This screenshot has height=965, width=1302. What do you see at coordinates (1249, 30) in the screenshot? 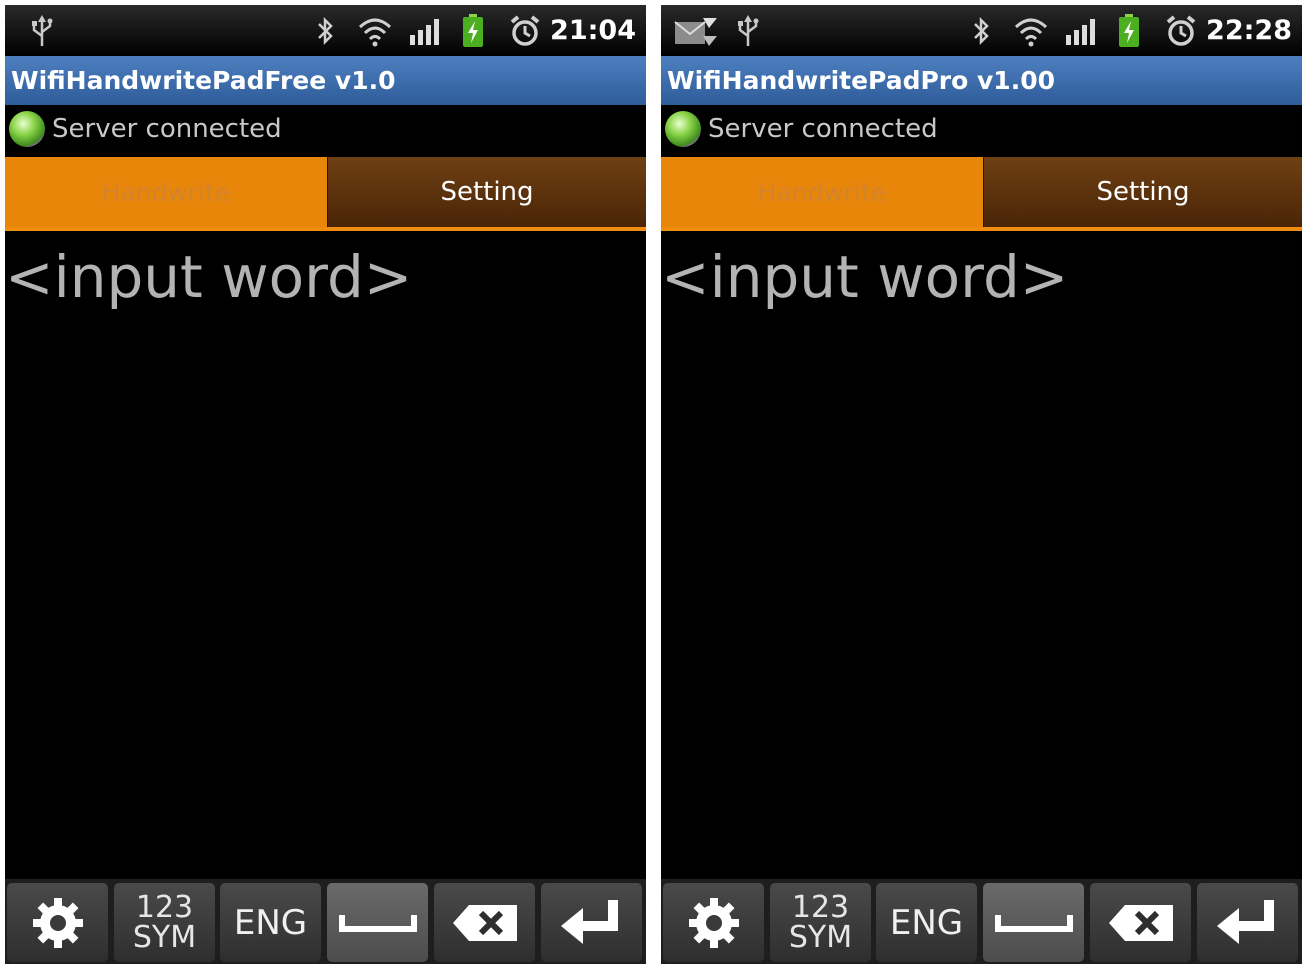
I see `status-time: 22:28` at bounding box center [1249, 30].